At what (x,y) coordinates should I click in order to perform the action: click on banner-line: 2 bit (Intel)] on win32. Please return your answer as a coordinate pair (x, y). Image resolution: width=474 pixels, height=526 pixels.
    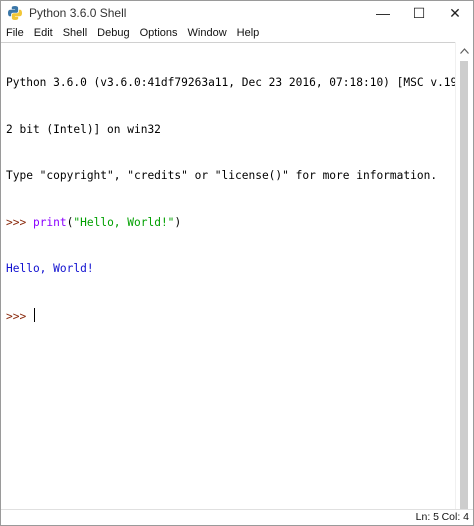
    Looking at the image, I should click on (83, 129).